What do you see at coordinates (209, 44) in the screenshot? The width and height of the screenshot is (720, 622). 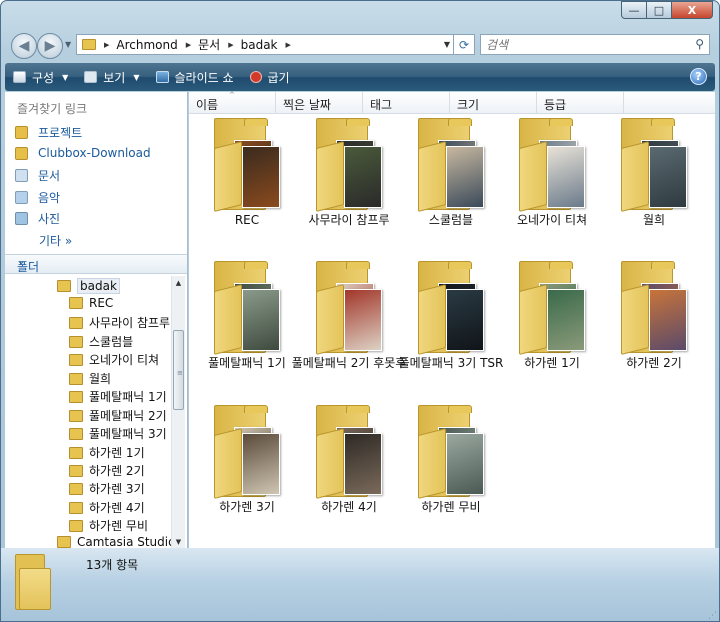 I see `breadcrumb-item: 문서` at bounding box center [209, 44].